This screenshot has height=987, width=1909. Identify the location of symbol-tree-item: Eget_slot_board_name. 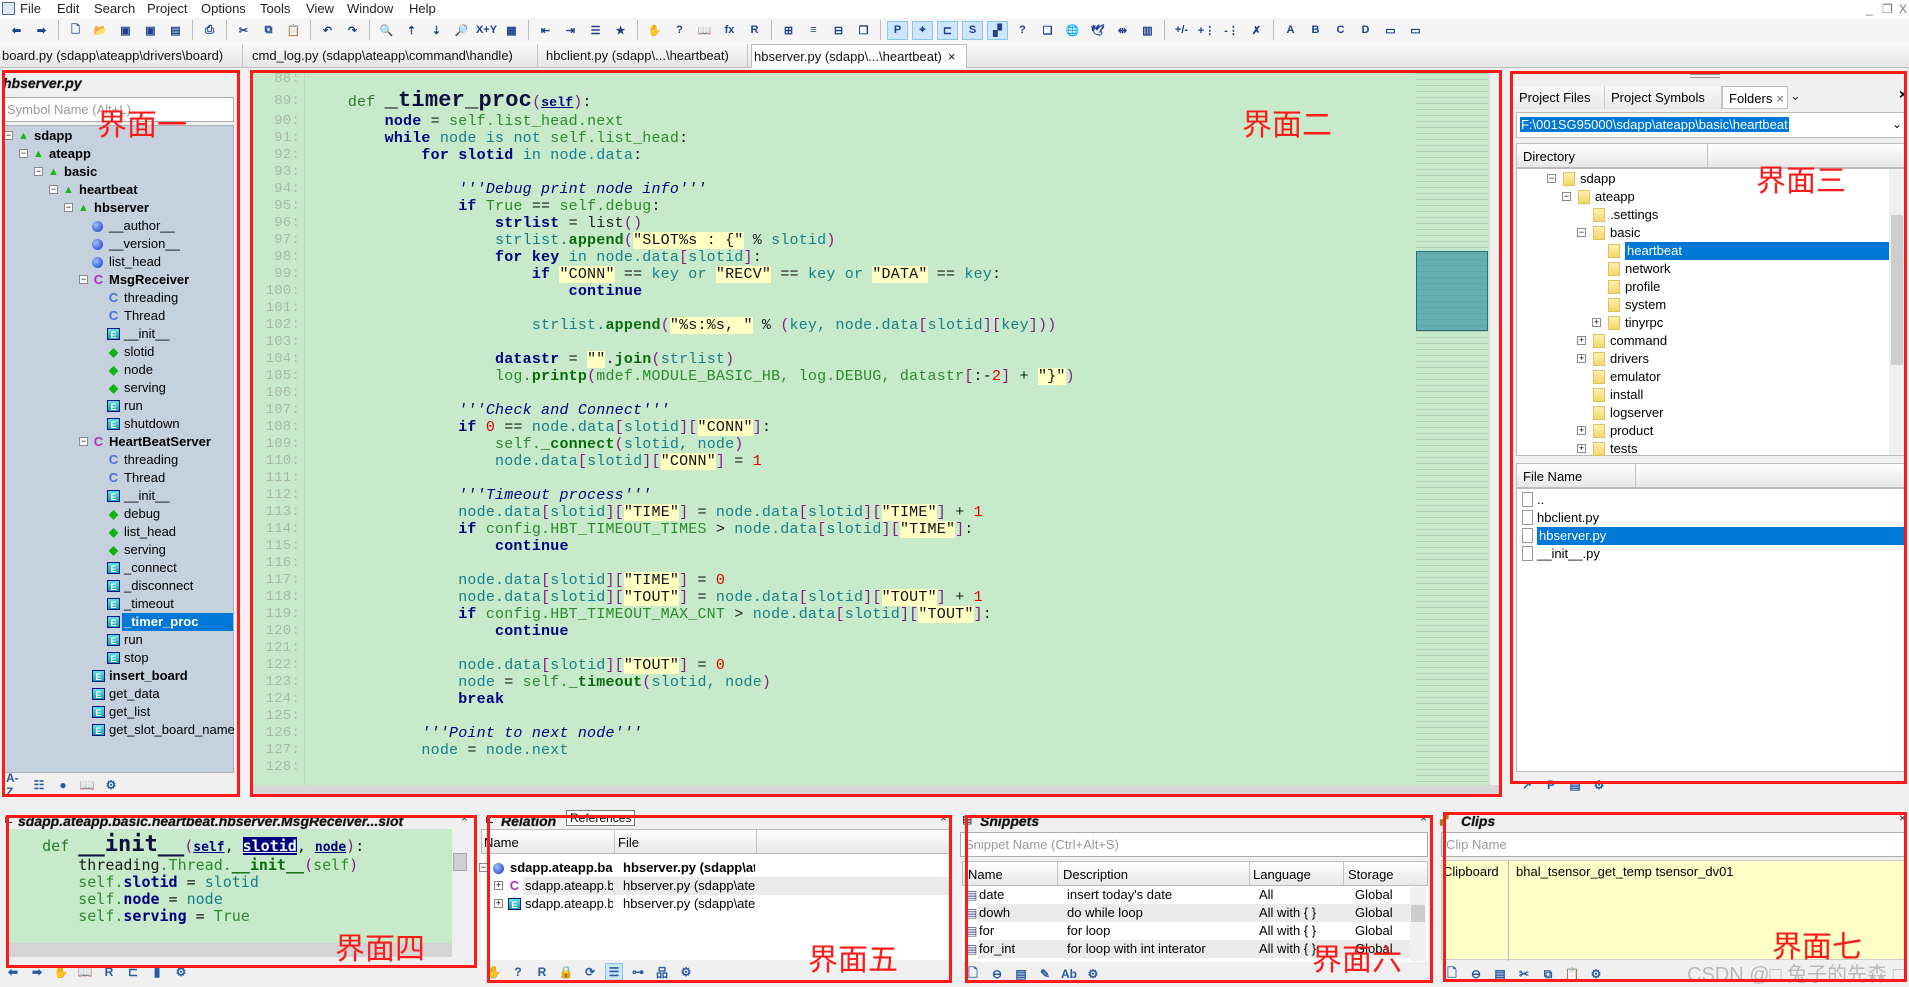
(119, 730).